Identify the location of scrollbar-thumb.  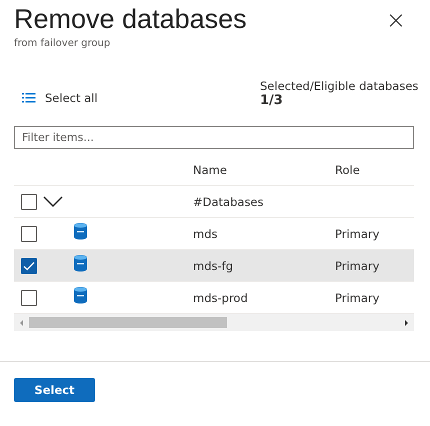
(128, 322).